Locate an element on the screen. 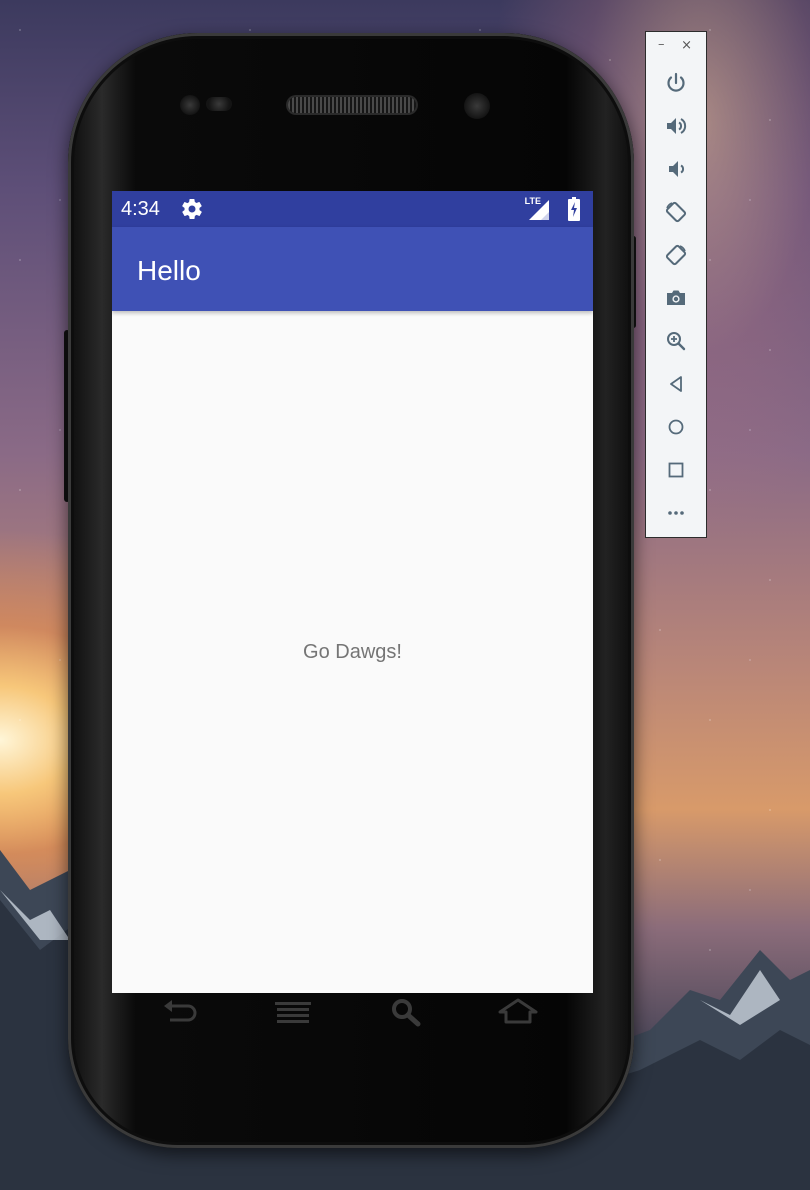  close-button: × is located at coordinates (686, 45).